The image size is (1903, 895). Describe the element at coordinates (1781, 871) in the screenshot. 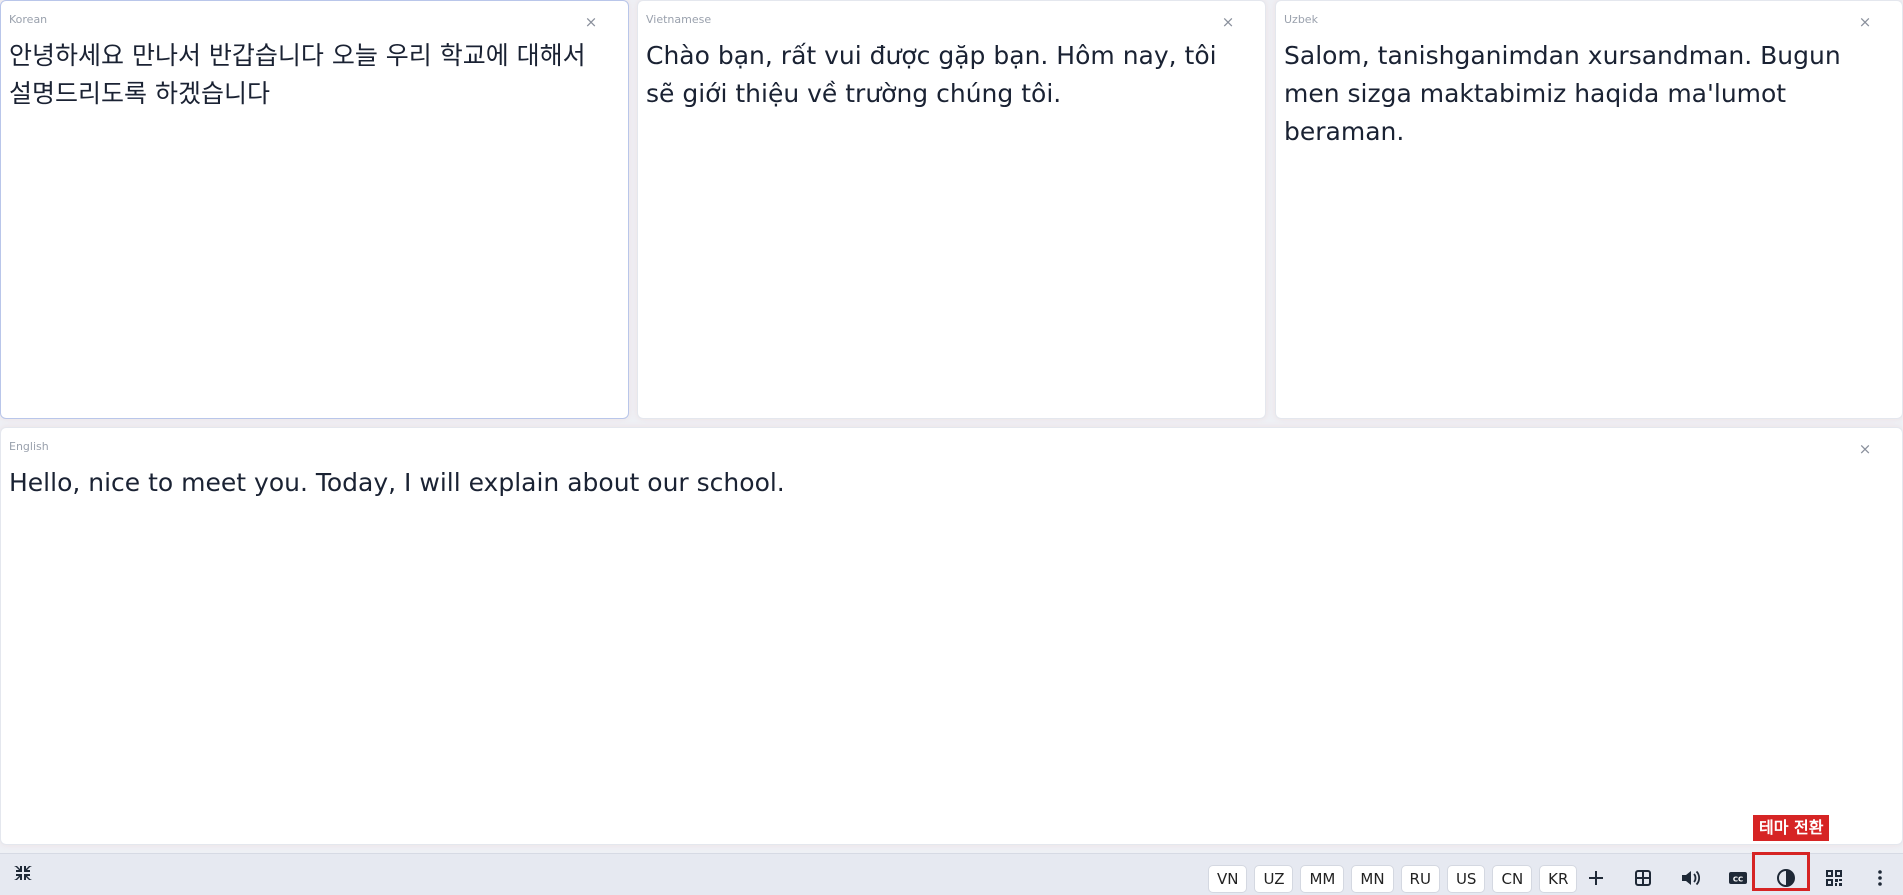

I see `theme-toggle-highlight` at that location.